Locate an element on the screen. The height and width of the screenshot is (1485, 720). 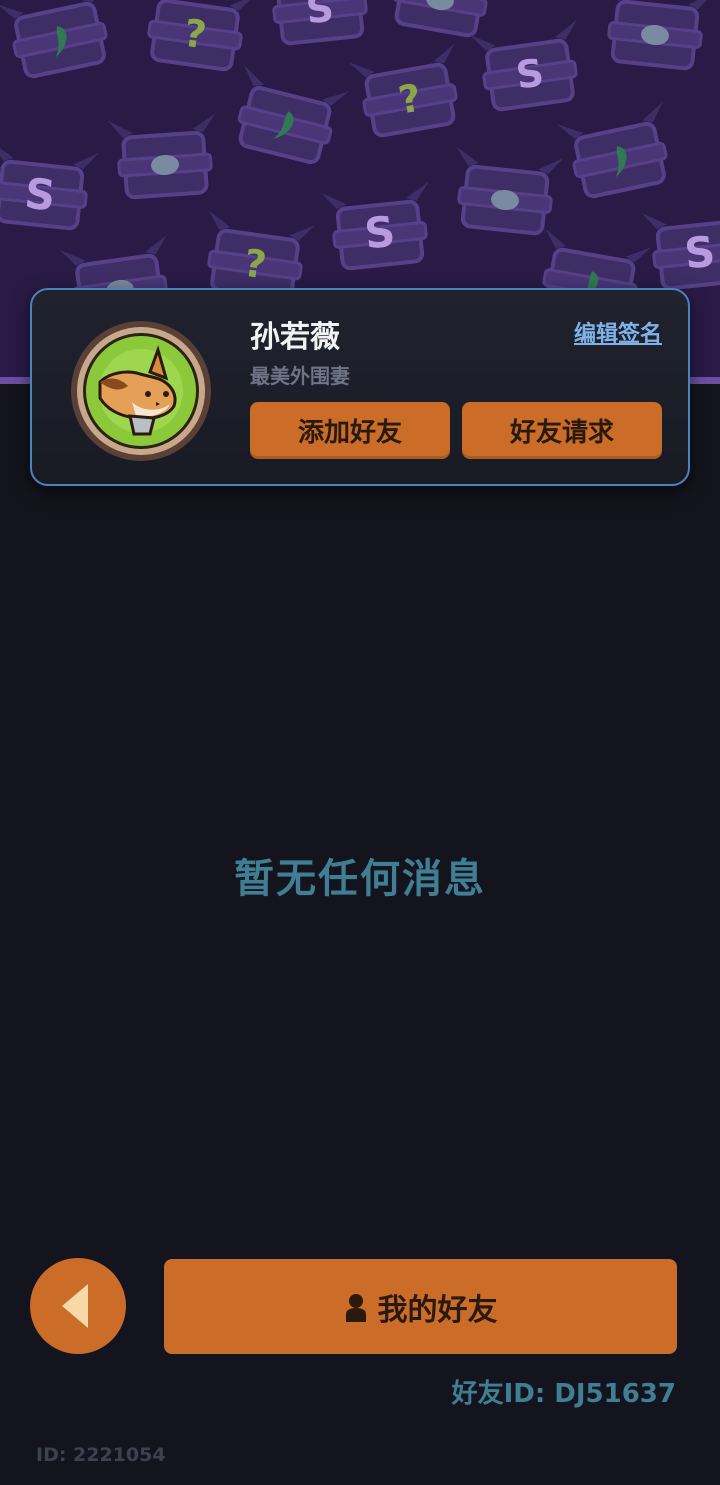
empty-messages-text: 暂无任何消息 is located at coordinates (360, 879).